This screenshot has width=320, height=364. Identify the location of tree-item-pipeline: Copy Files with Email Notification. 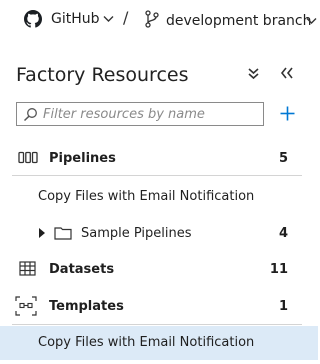
(159, 197).